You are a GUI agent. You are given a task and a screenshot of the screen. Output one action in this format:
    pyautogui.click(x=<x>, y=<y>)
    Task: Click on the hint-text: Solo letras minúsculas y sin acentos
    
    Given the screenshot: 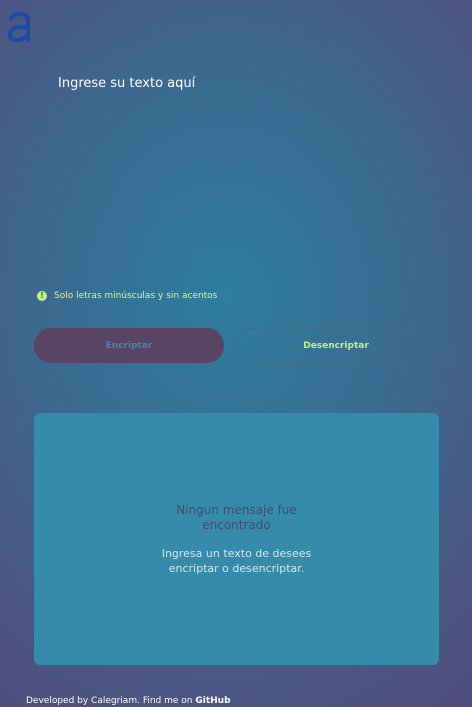 What is the action you would take?
    pyautogui.click(x=136, y=296)
    